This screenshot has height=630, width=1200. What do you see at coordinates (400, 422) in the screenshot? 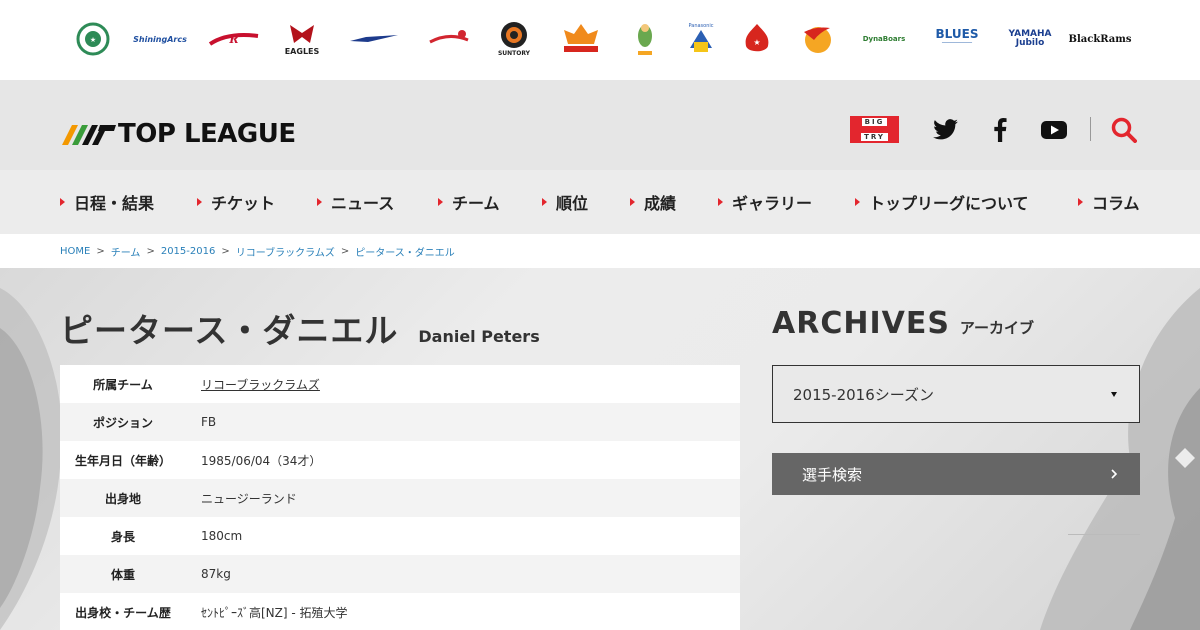
I see `table-row: ポジション FB` at bounding box center [400, 422].